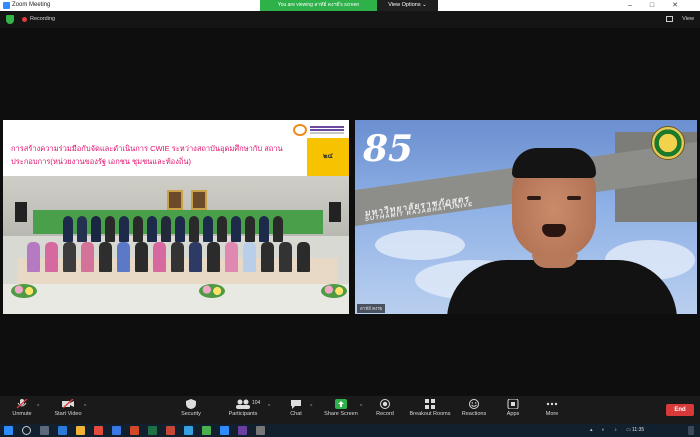 This screenshot has height=437, width=700. Describe the element at coordinates (256, 403) in the screenshot. I see `participants-count: 104` at that location.